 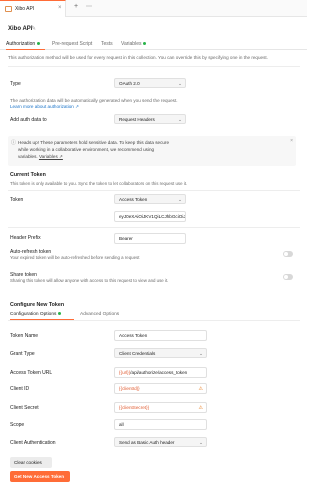 I want to click on edit-name-icon: ✎, so click(x=33, y=28).